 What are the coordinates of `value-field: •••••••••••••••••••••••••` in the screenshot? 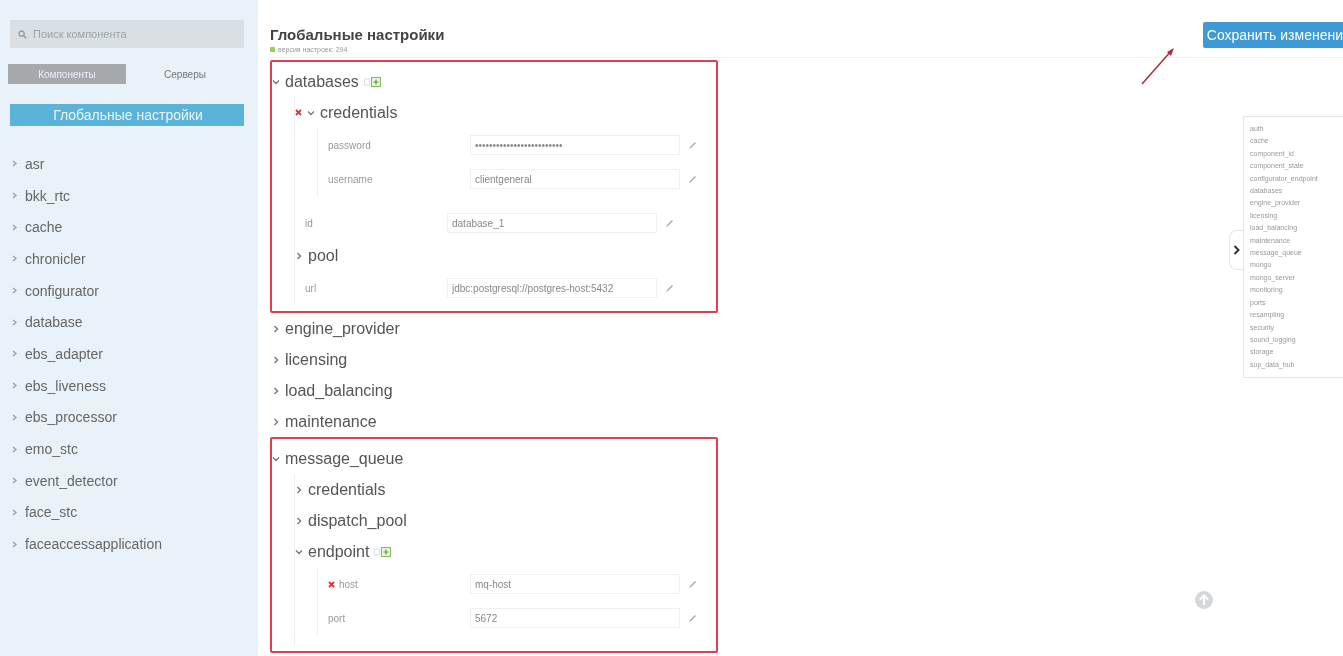 It's located at (575, 145).